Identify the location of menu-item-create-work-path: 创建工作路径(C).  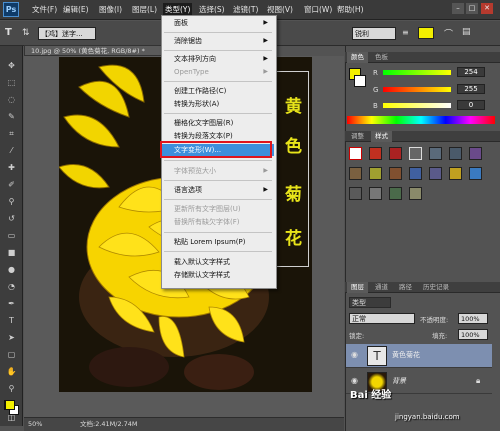
(218, 91).